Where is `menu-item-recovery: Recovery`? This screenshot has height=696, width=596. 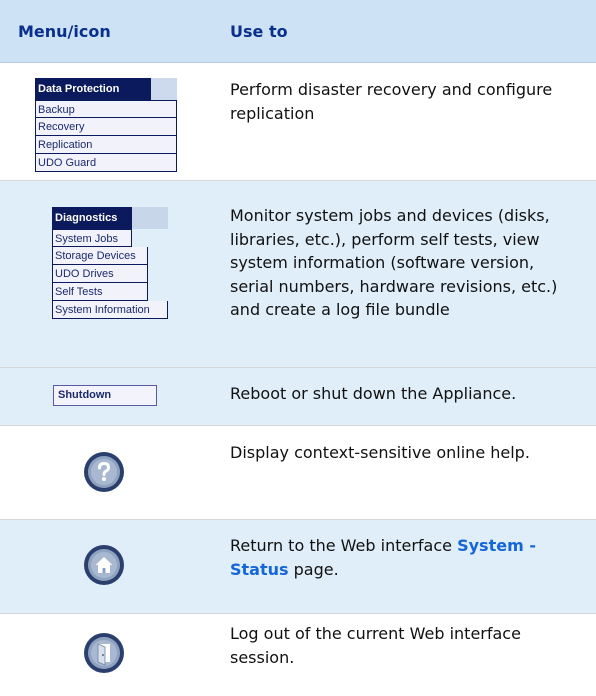 menu-item-recovery: Recovery is located at coordinates (106, 127).